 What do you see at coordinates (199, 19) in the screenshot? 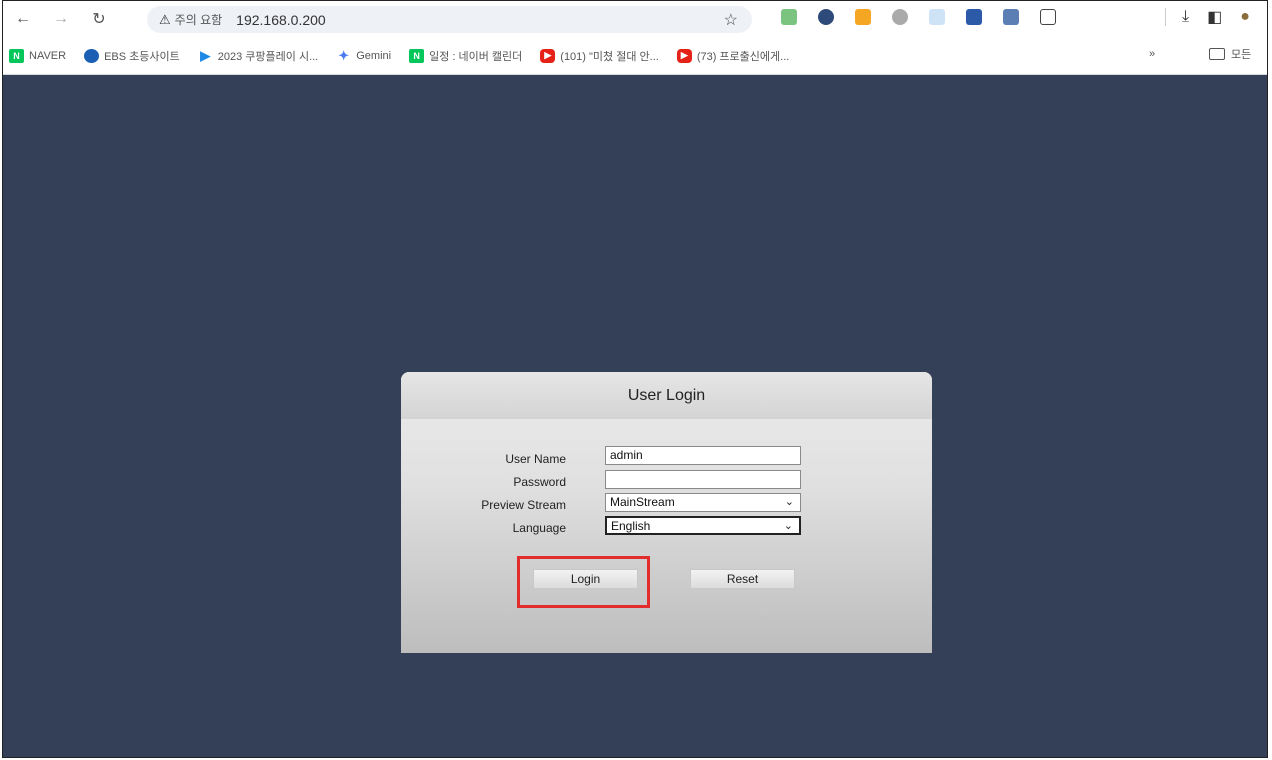
I see `security-warning-label: 주의 요함` at bounding box center [199, 19].